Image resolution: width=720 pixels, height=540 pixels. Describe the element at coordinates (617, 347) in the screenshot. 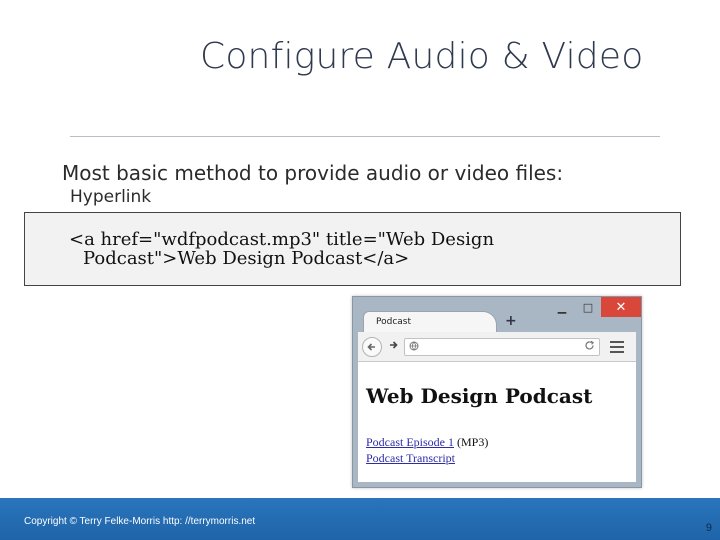

I see `hamburger-menu-icon` at that location.